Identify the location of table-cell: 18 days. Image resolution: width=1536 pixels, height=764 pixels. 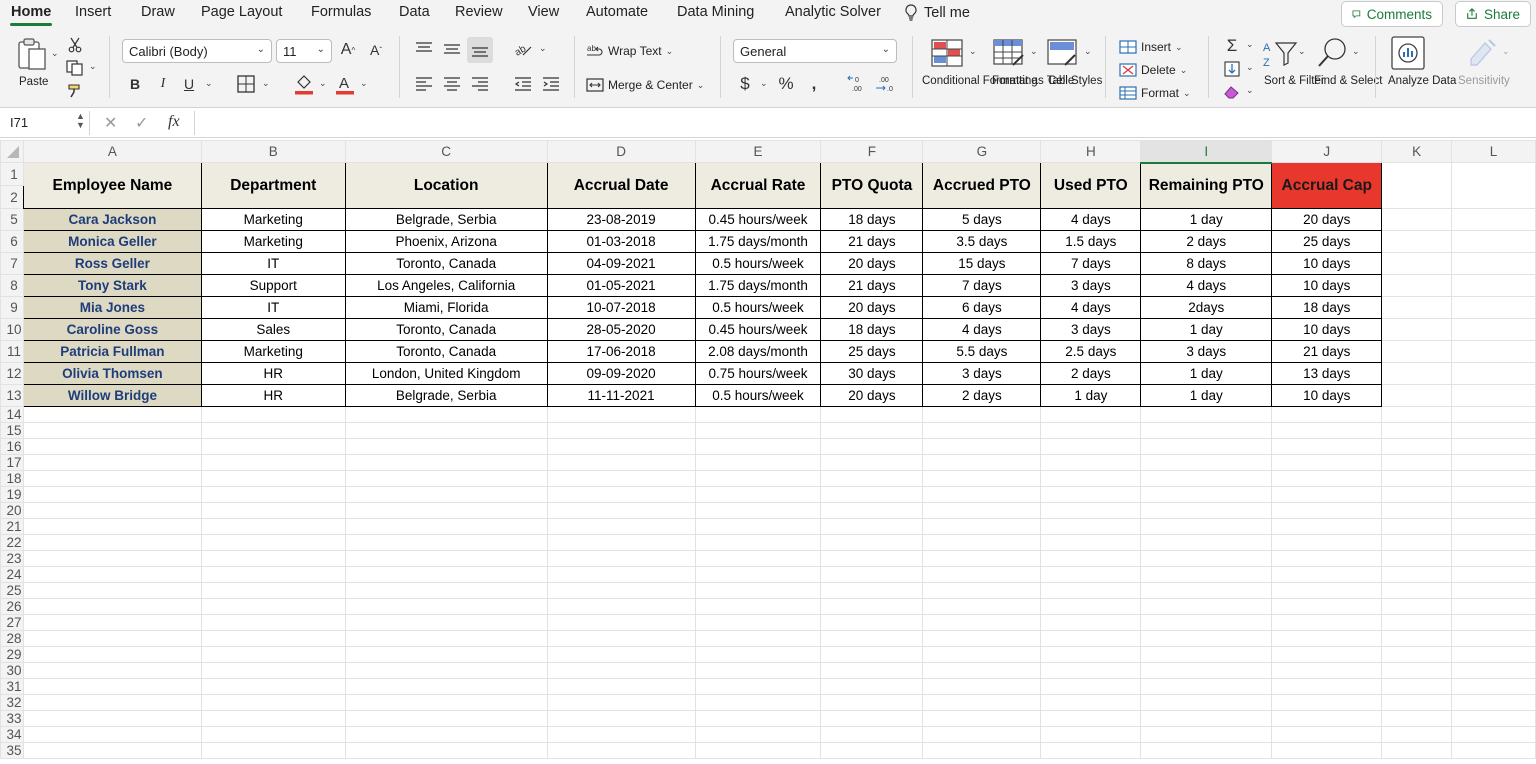
(1327, 307).